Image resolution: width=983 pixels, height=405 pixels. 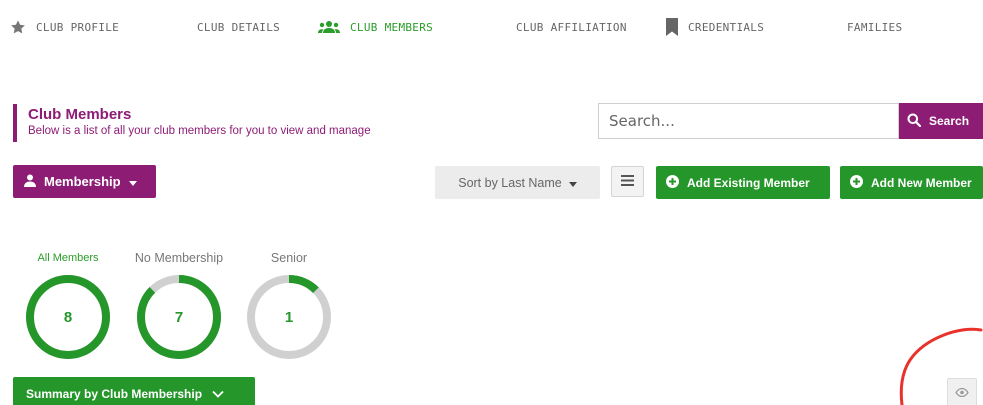 I want to click on tab-label: CLUB AFFILIATION, so click(x=571, y=27).